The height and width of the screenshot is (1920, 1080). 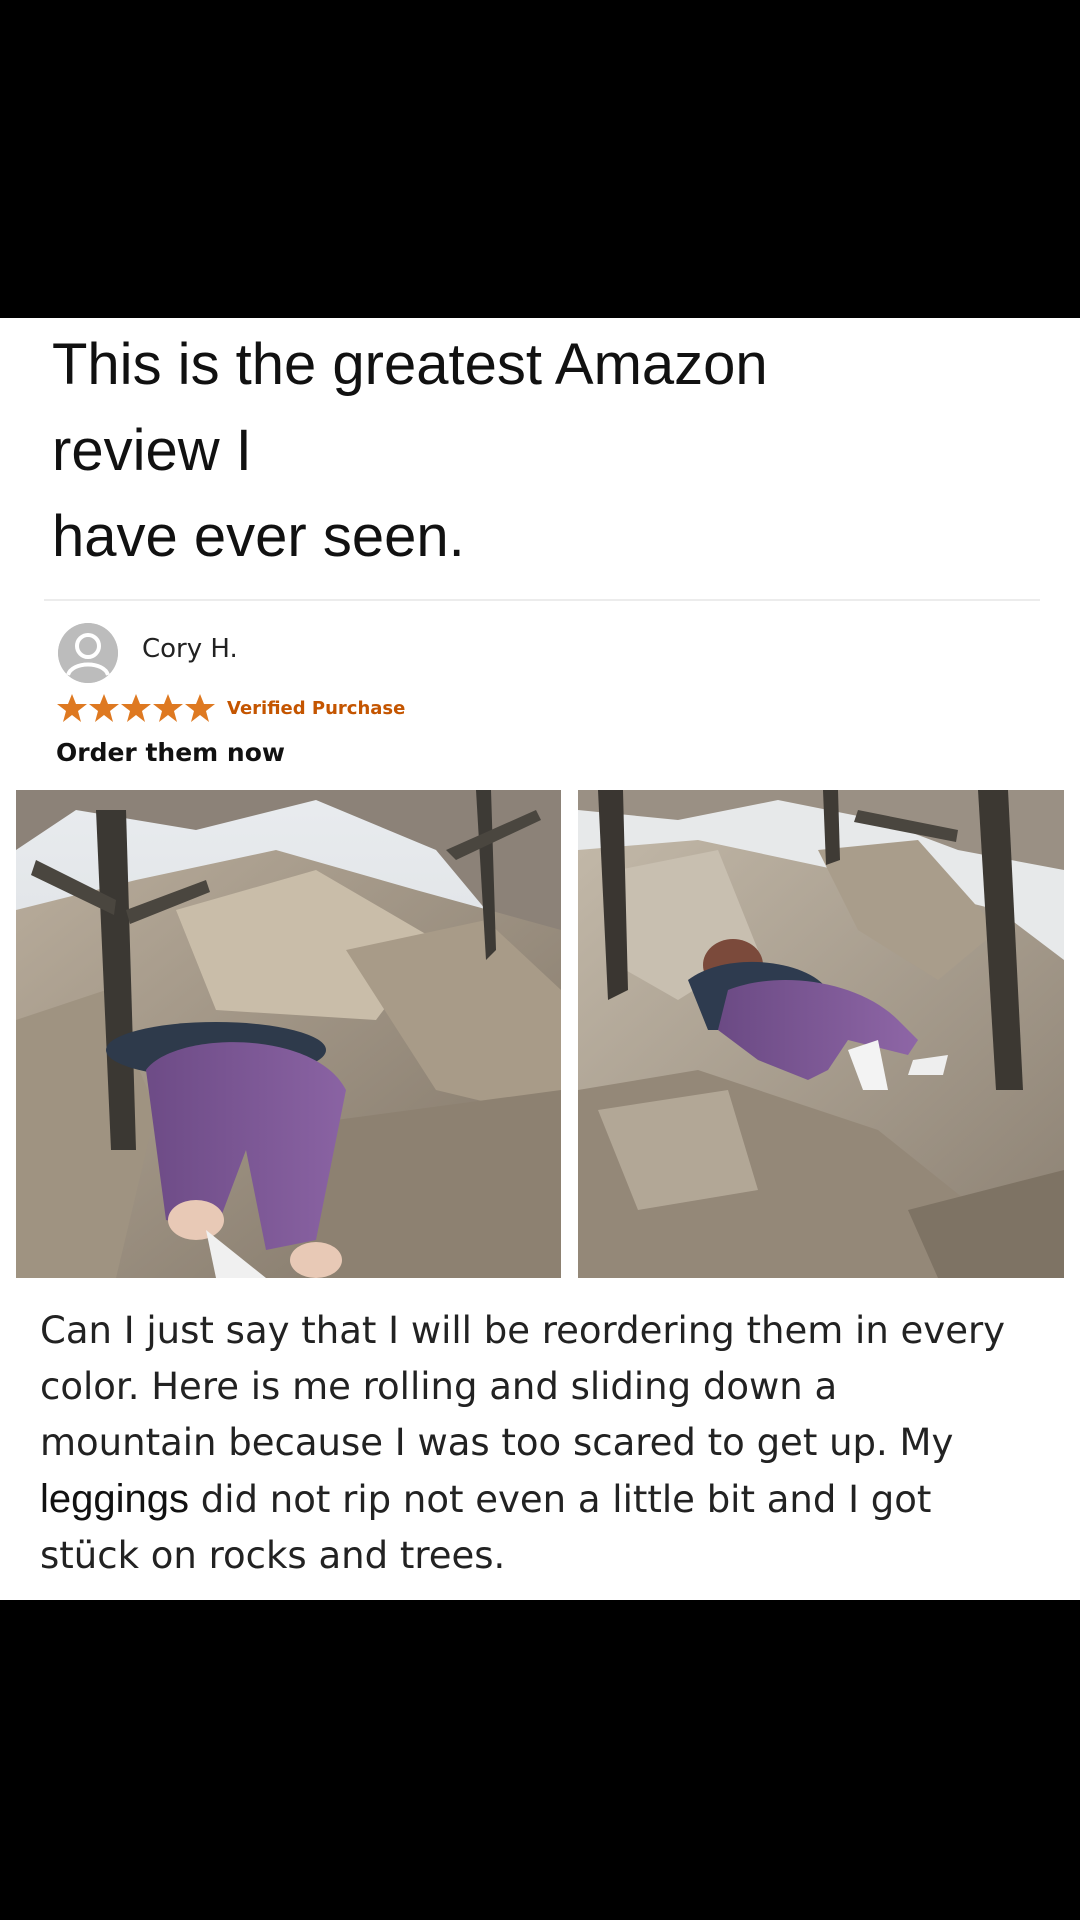 I want to click on headline-line: have ever seen., so click(x=258, y=536).